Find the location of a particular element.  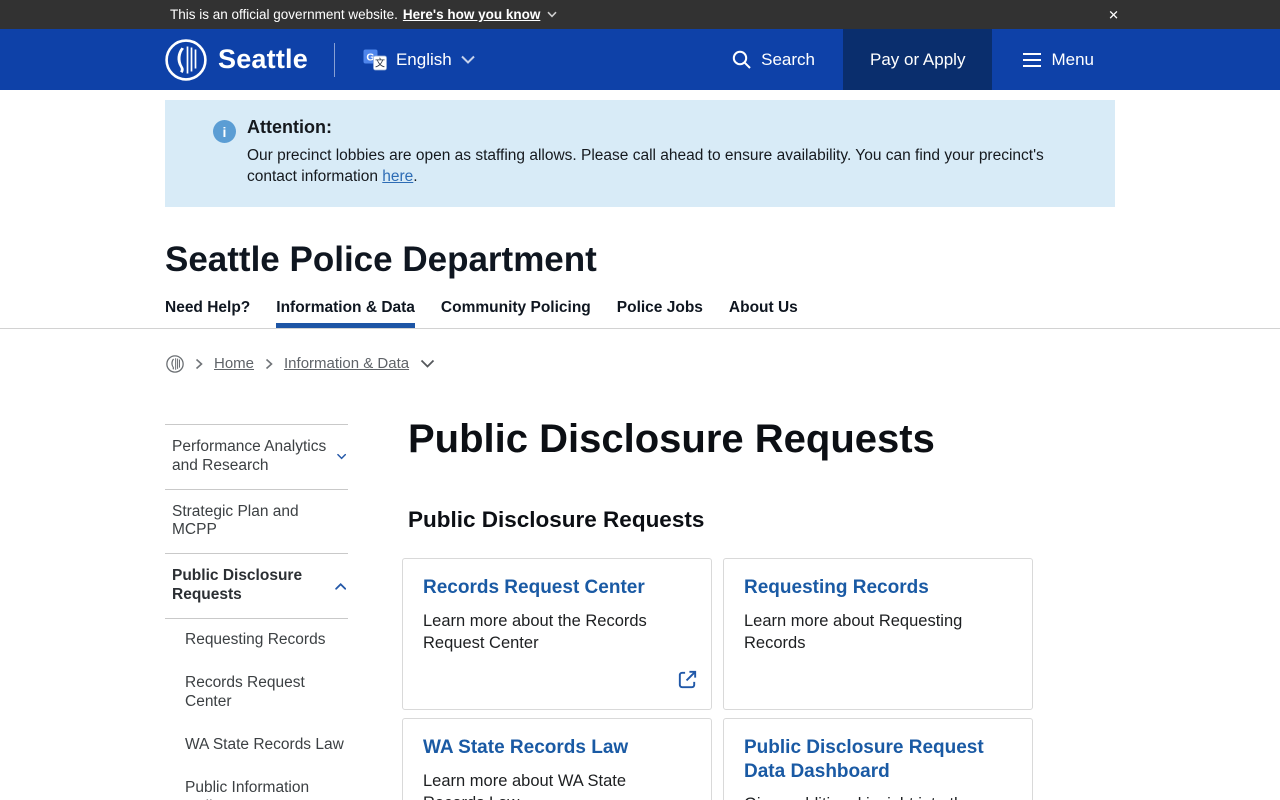

attention-title: Attention: is located at coordinates (289, 127).